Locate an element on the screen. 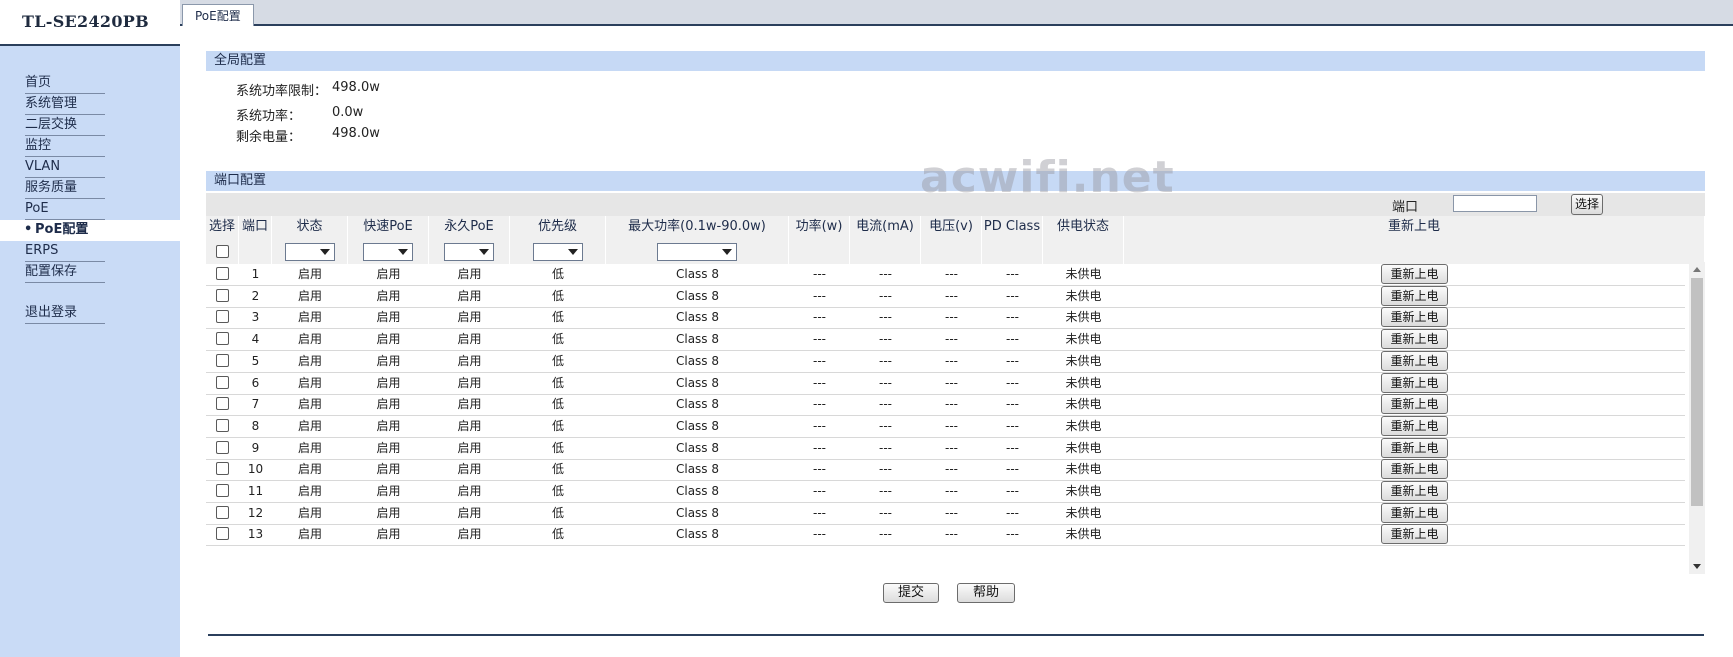 This screenshot has width=1733, height=657. device-model: TL-SE2420PB is located at coordinates (85, 21).